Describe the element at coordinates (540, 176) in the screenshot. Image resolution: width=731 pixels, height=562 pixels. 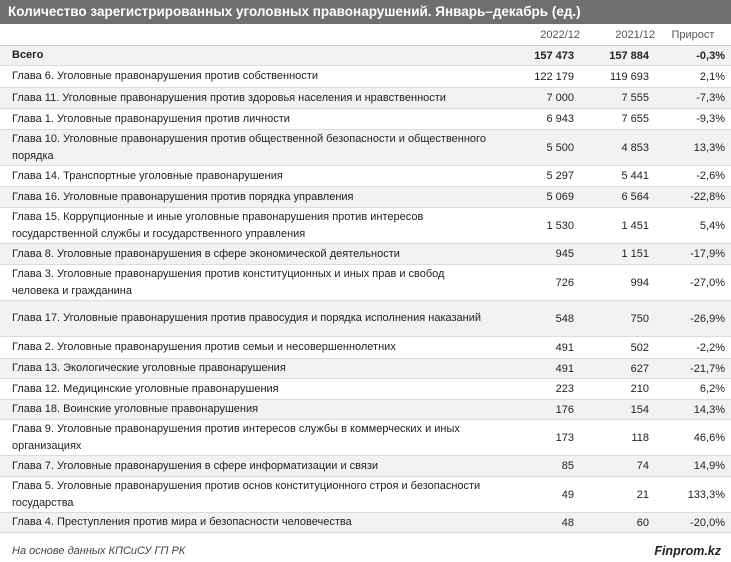
I see `value-2022: 5 297` at that location.